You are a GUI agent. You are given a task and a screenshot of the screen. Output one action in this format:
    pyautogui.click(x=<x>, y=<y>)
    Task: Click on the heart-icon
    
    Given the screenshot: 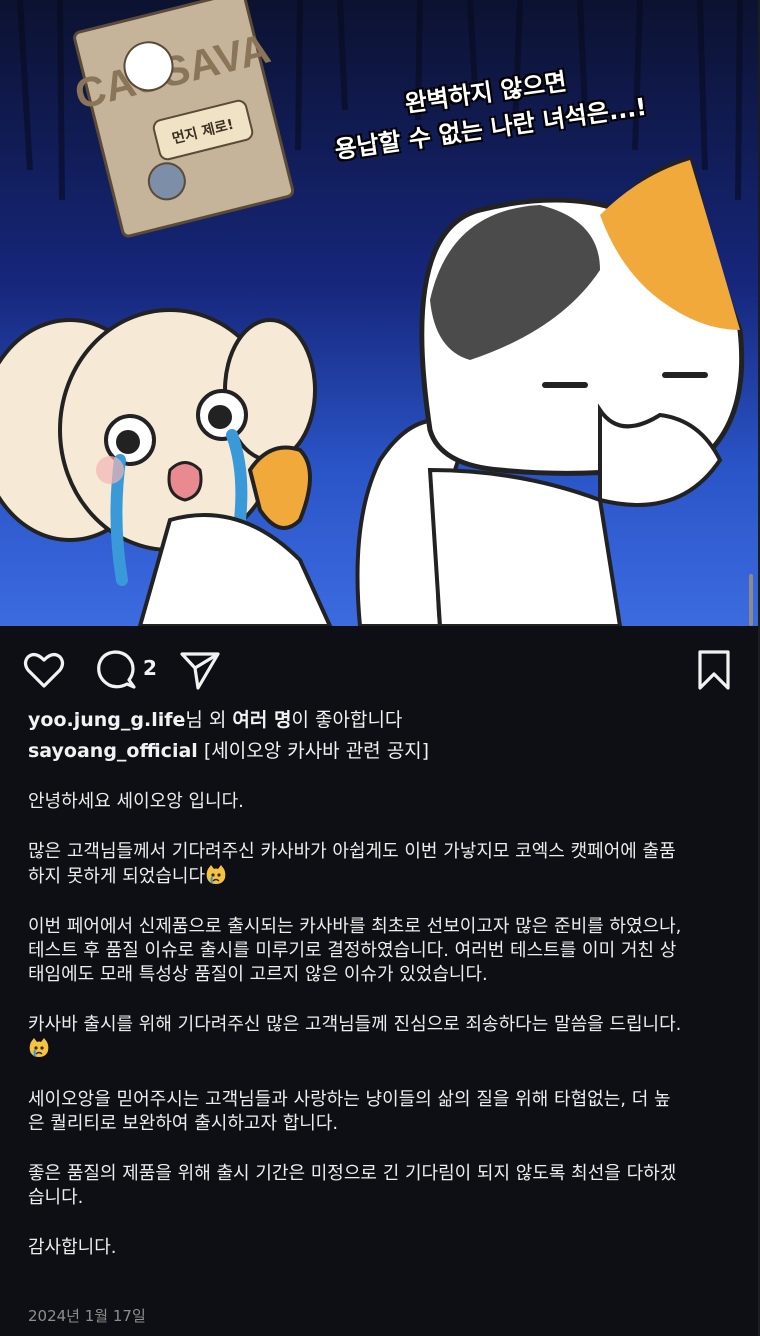 What is the action you would take?
    pyautogui.click(x=44, y=670)
    